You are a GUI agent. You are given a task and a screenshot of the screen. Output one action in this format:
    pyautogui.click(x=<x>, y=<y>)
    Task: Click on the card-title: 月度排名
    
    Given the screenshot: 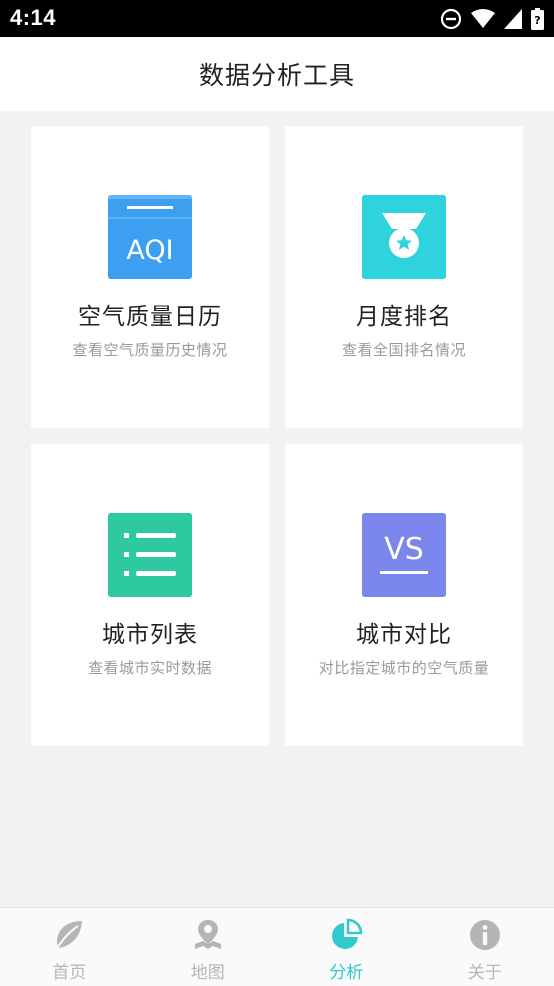 What is the action you would take?
    pyautogui.click(x=404, y=314)
    